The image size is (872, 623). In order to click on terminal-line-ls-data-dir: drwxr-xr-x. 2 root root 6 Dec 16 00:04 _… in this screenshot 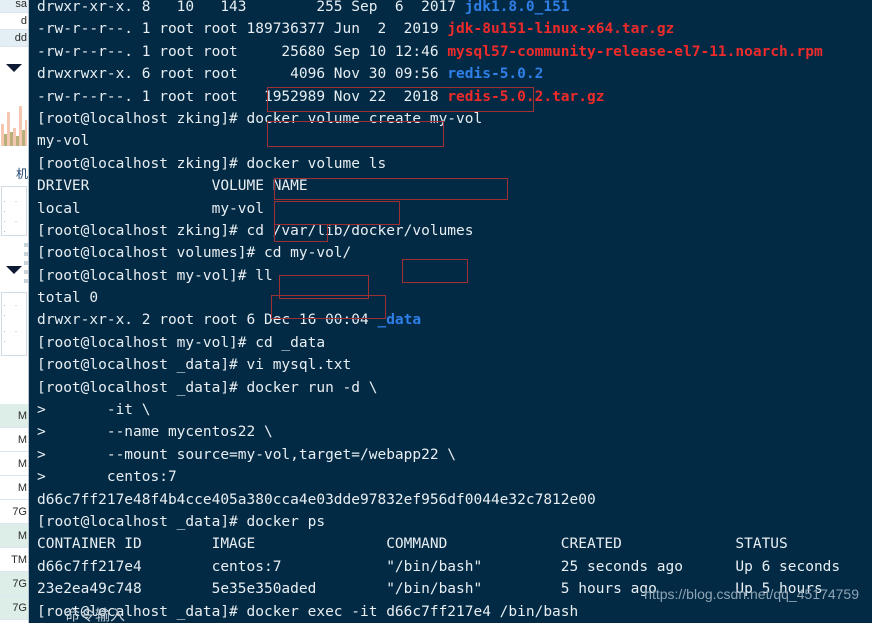, I will do `click(438, 320)`.